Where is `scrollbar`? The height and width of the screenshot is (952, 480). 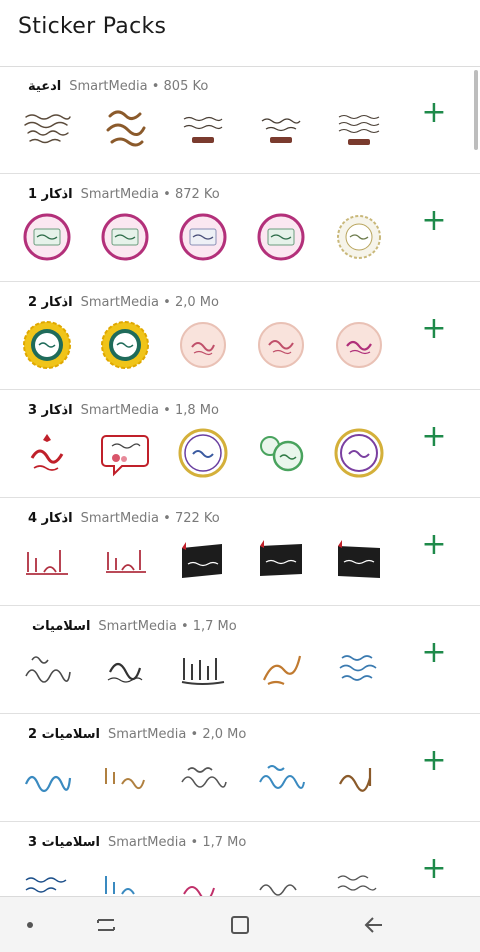 scrollbar is located at coordinates (476, 110).